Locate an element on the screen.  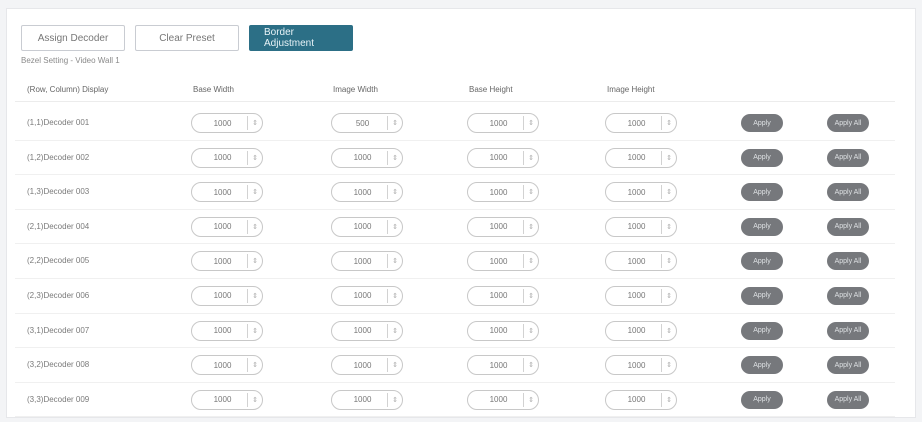
assign-decoder-button: Assign Decoder is located at coordinates (73, 38).